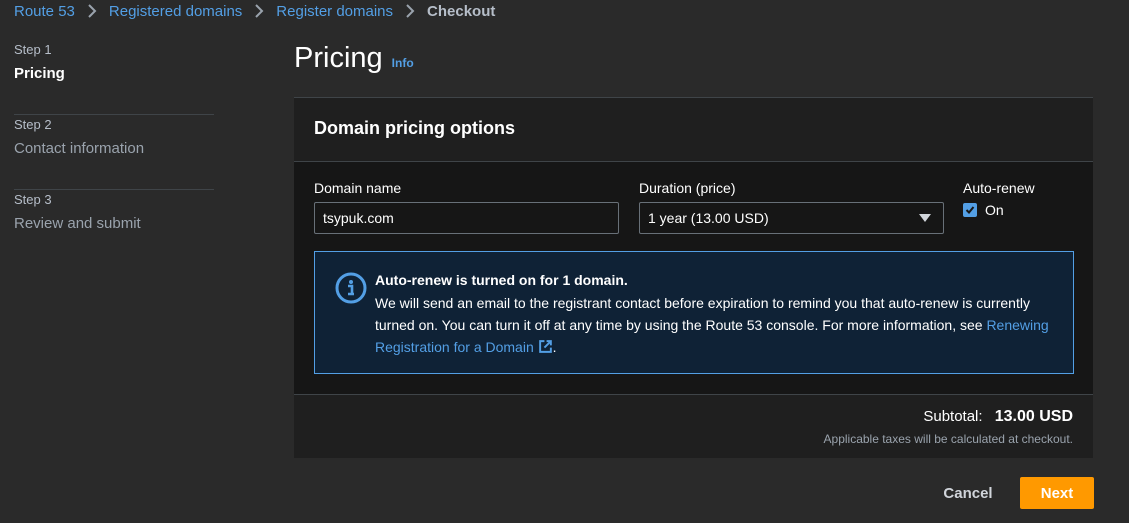 This screenshot has height=523, width=1129. I want to click on step-title: Contact information, so click(79, 148).